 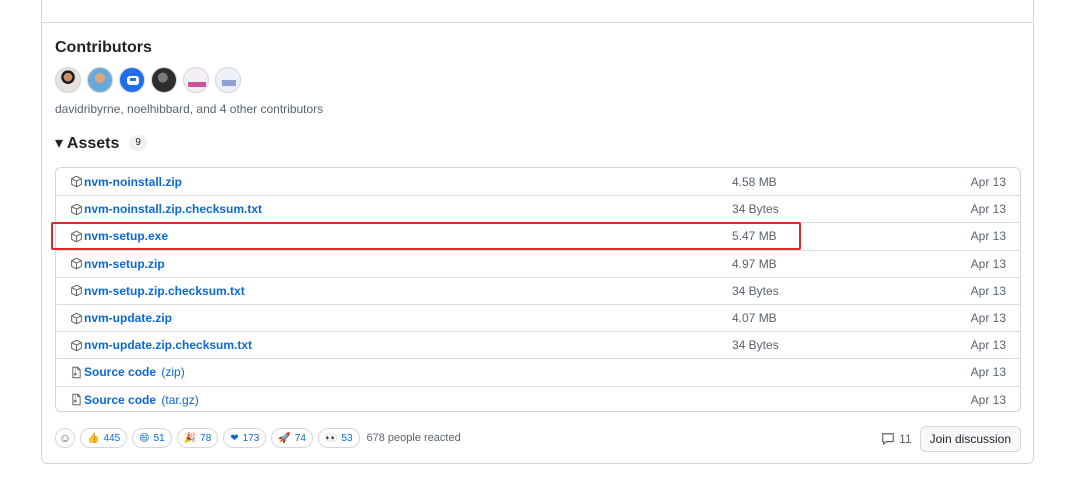 I want to click on reaction-count: 173, so click(x=251, y=438).